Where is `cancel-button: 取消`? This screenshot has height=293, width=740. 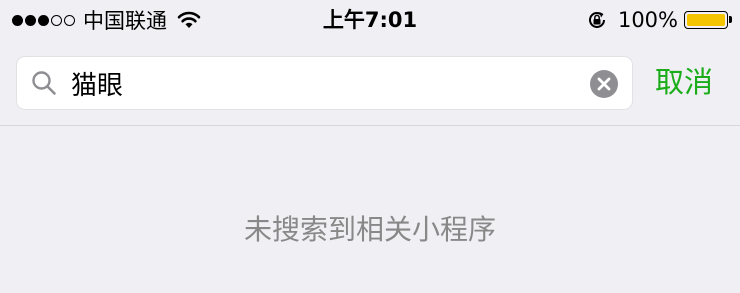
cancel-button: 取消 is located at coordinates (684, 82).